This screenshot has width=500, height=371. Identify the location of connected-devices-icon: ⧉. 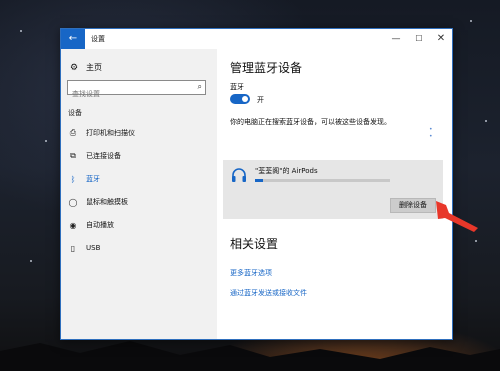
(73, 155).